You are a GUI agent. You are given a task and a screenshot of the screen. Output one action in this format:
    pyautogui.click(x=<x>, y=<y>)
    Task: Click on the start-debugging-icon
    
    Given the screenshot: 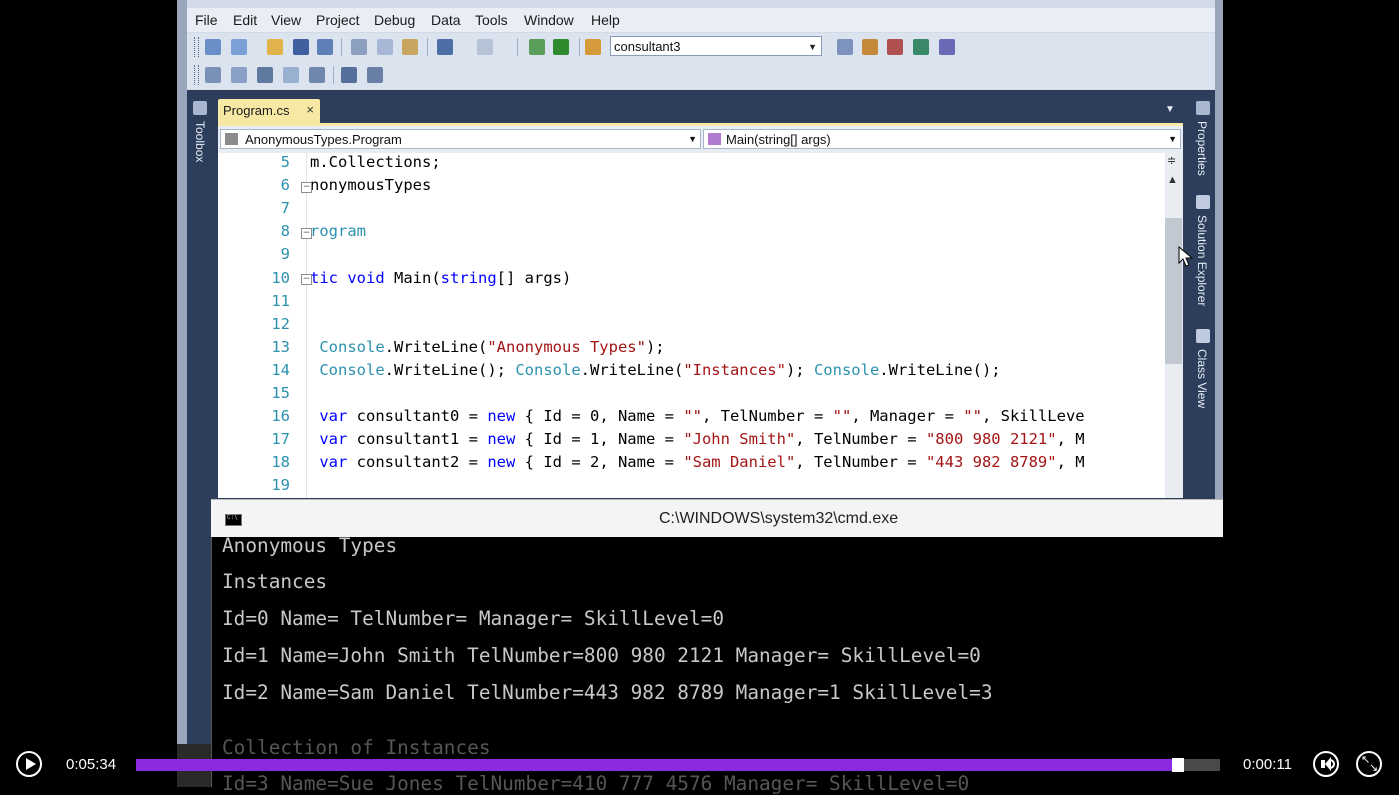 What is the action you would take?
    pyautogui.click(x=561, y=47)
    